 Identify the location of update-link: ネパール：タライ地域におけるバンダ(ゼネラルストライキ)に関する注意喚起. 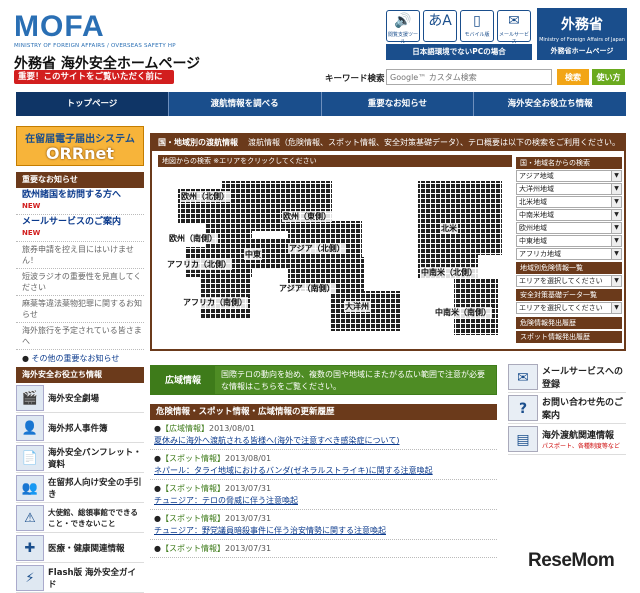
(323, 471).